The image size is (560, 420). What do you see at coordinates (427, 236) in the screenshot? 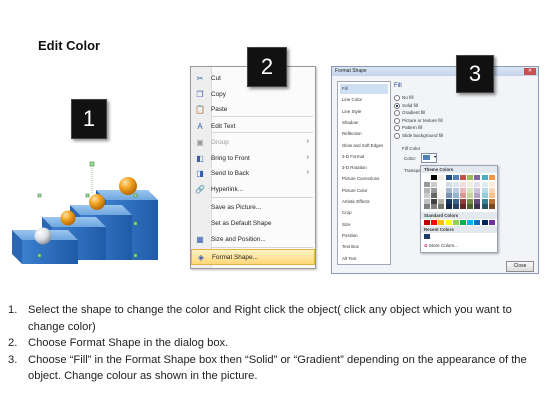
I see `recent-color-swatch` at bounding box center [427, 236].